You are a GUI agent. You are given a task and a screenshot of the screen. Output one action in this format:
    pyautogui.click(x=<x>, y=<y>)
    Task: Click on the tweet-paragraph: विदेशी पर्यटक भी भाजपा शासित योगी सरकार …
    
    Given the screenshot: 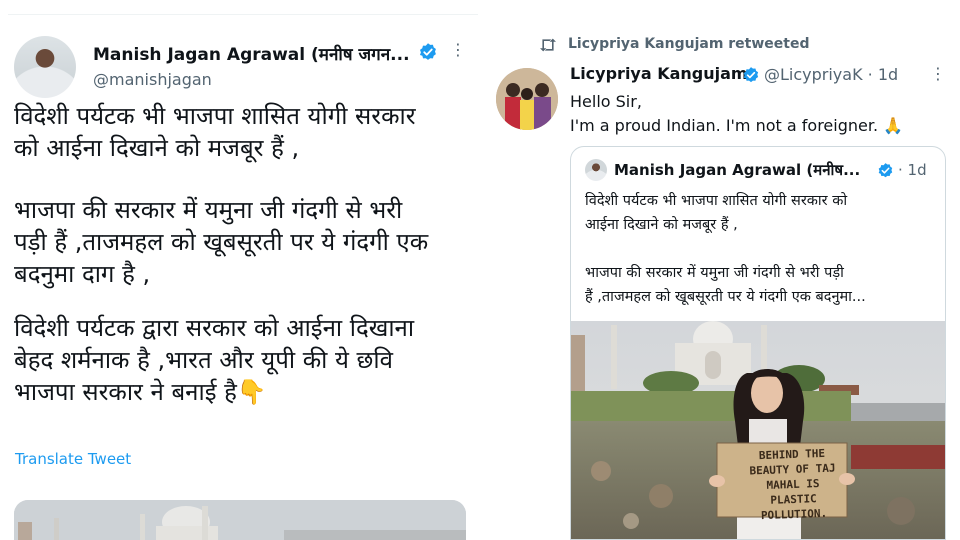 What is the action you would take?
    pyautogui.click(x=215, y=132)
    